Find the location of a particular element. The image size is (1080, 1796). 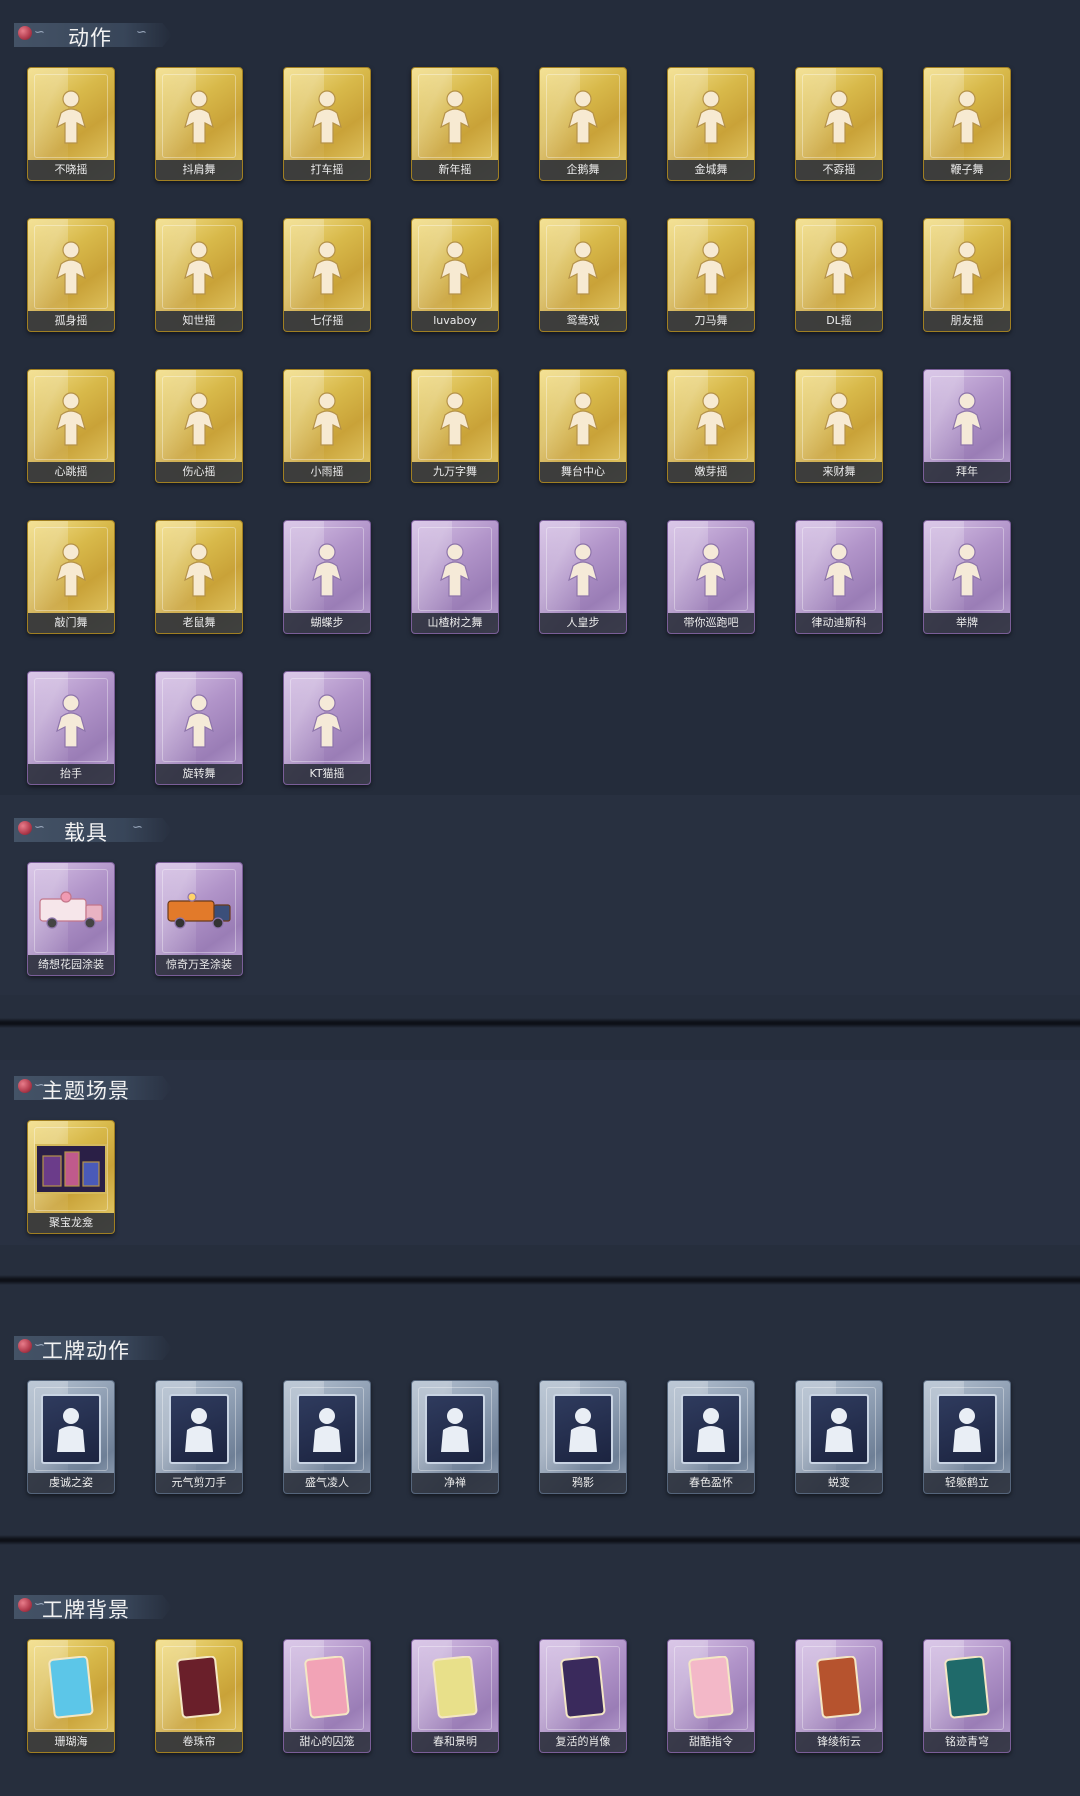

card-frame: 人皇步 is located at coordinates (583, 577).